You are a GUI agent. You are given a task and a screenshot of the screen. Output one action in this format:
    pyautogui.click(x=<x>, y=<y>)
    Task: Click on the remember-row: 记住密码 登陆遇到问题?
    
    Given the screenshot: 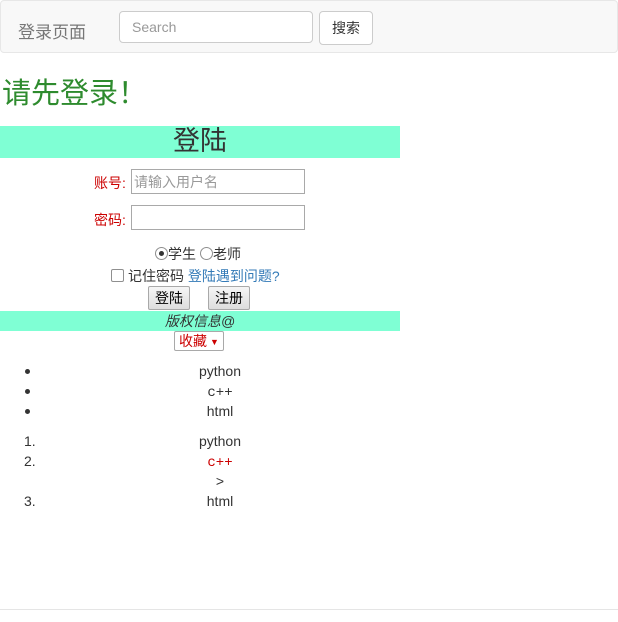 What is the action you would take?
    pyautogui.click(x=195, y=276)
    